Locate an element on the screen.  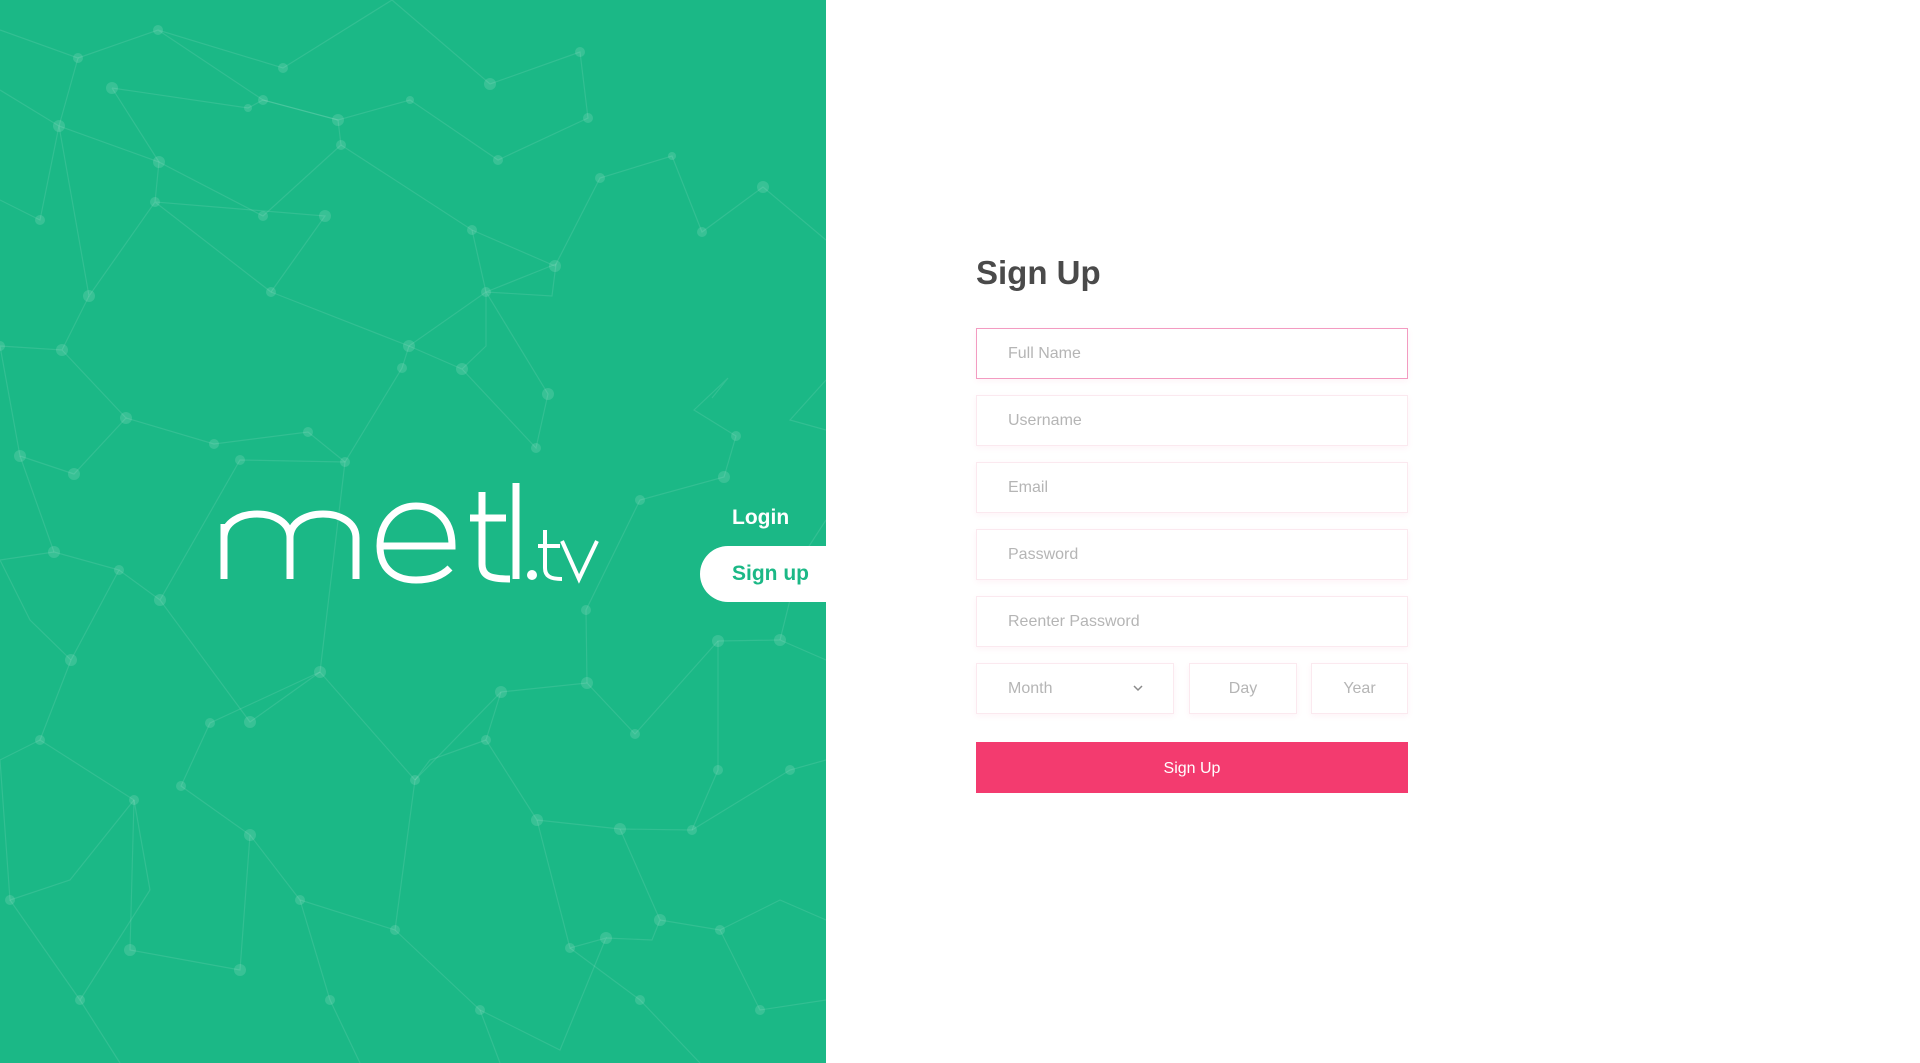
page-title: Sign Up is located at coordinates (1038, 272).